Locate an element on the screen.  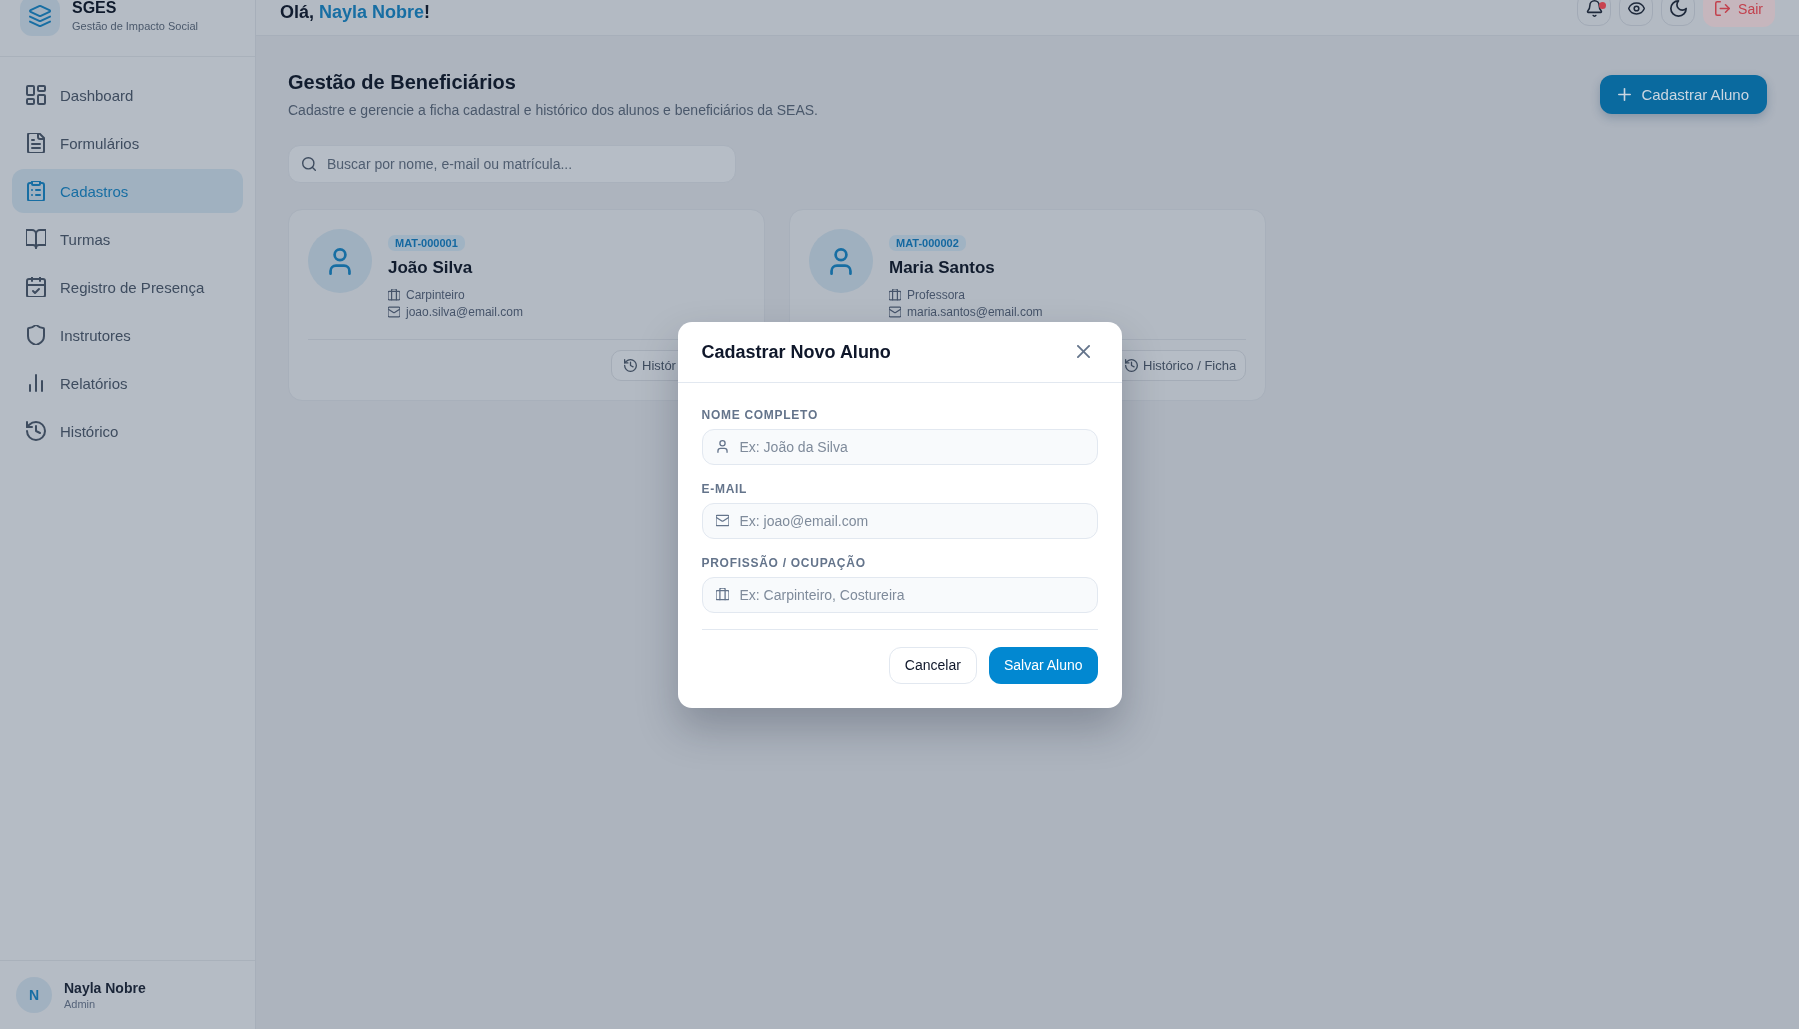
student-email: maria.santos@email.com is located at coordinates (975, 312).